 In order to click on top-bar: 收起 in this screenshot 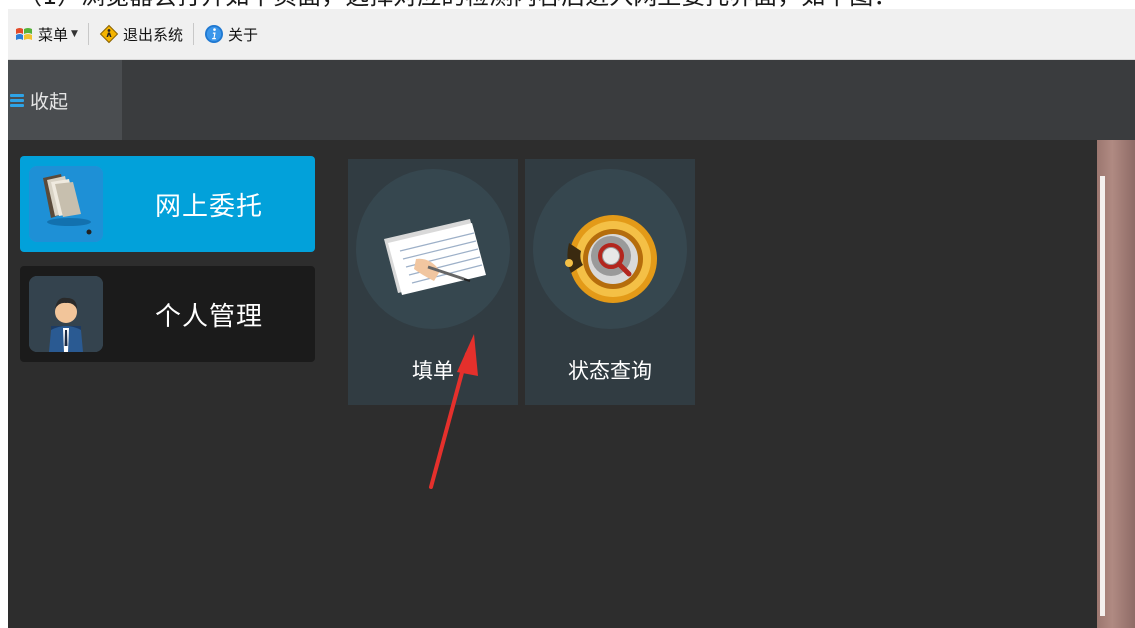, I will do `click(571, 100)`.